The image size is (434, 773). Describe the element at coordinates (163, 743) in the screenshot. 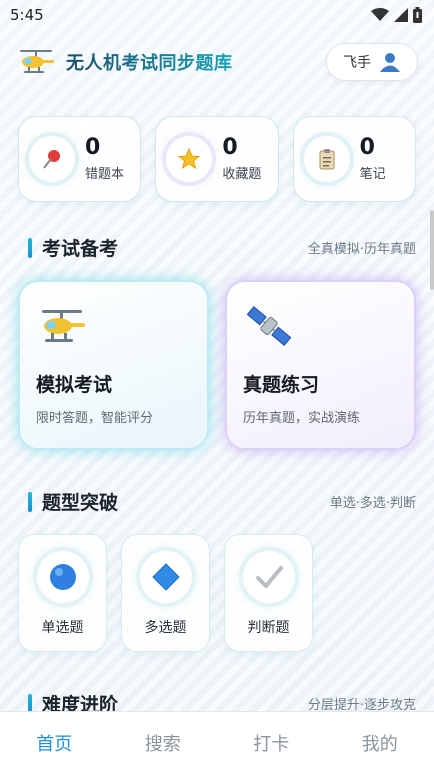

I see `tab-search: 搜索` at that location.